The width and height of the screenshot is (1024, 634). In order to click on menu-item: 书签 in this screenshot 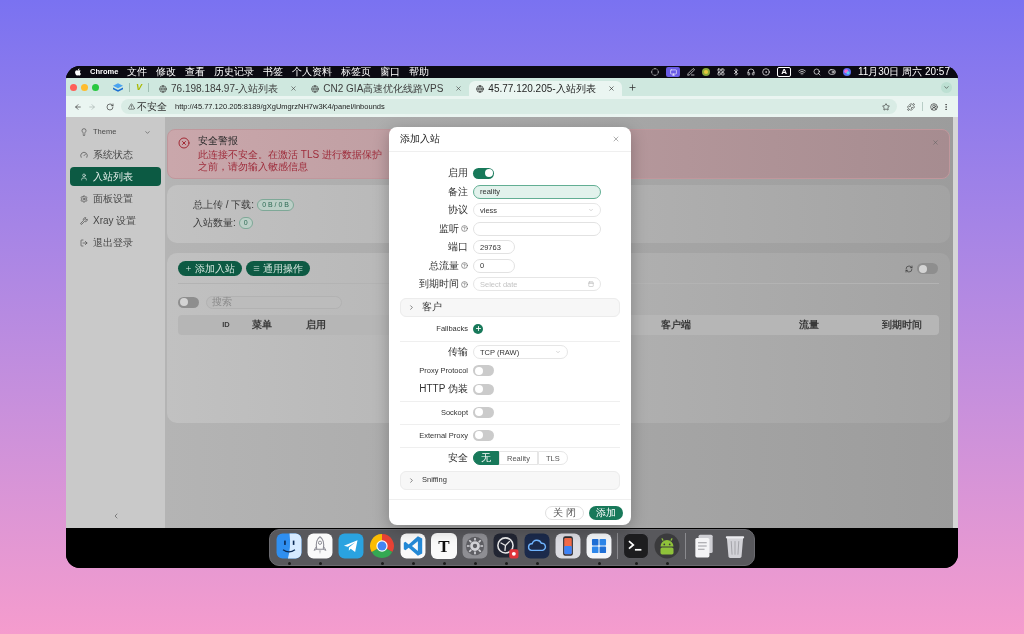, I will do `click(273, 72)`.